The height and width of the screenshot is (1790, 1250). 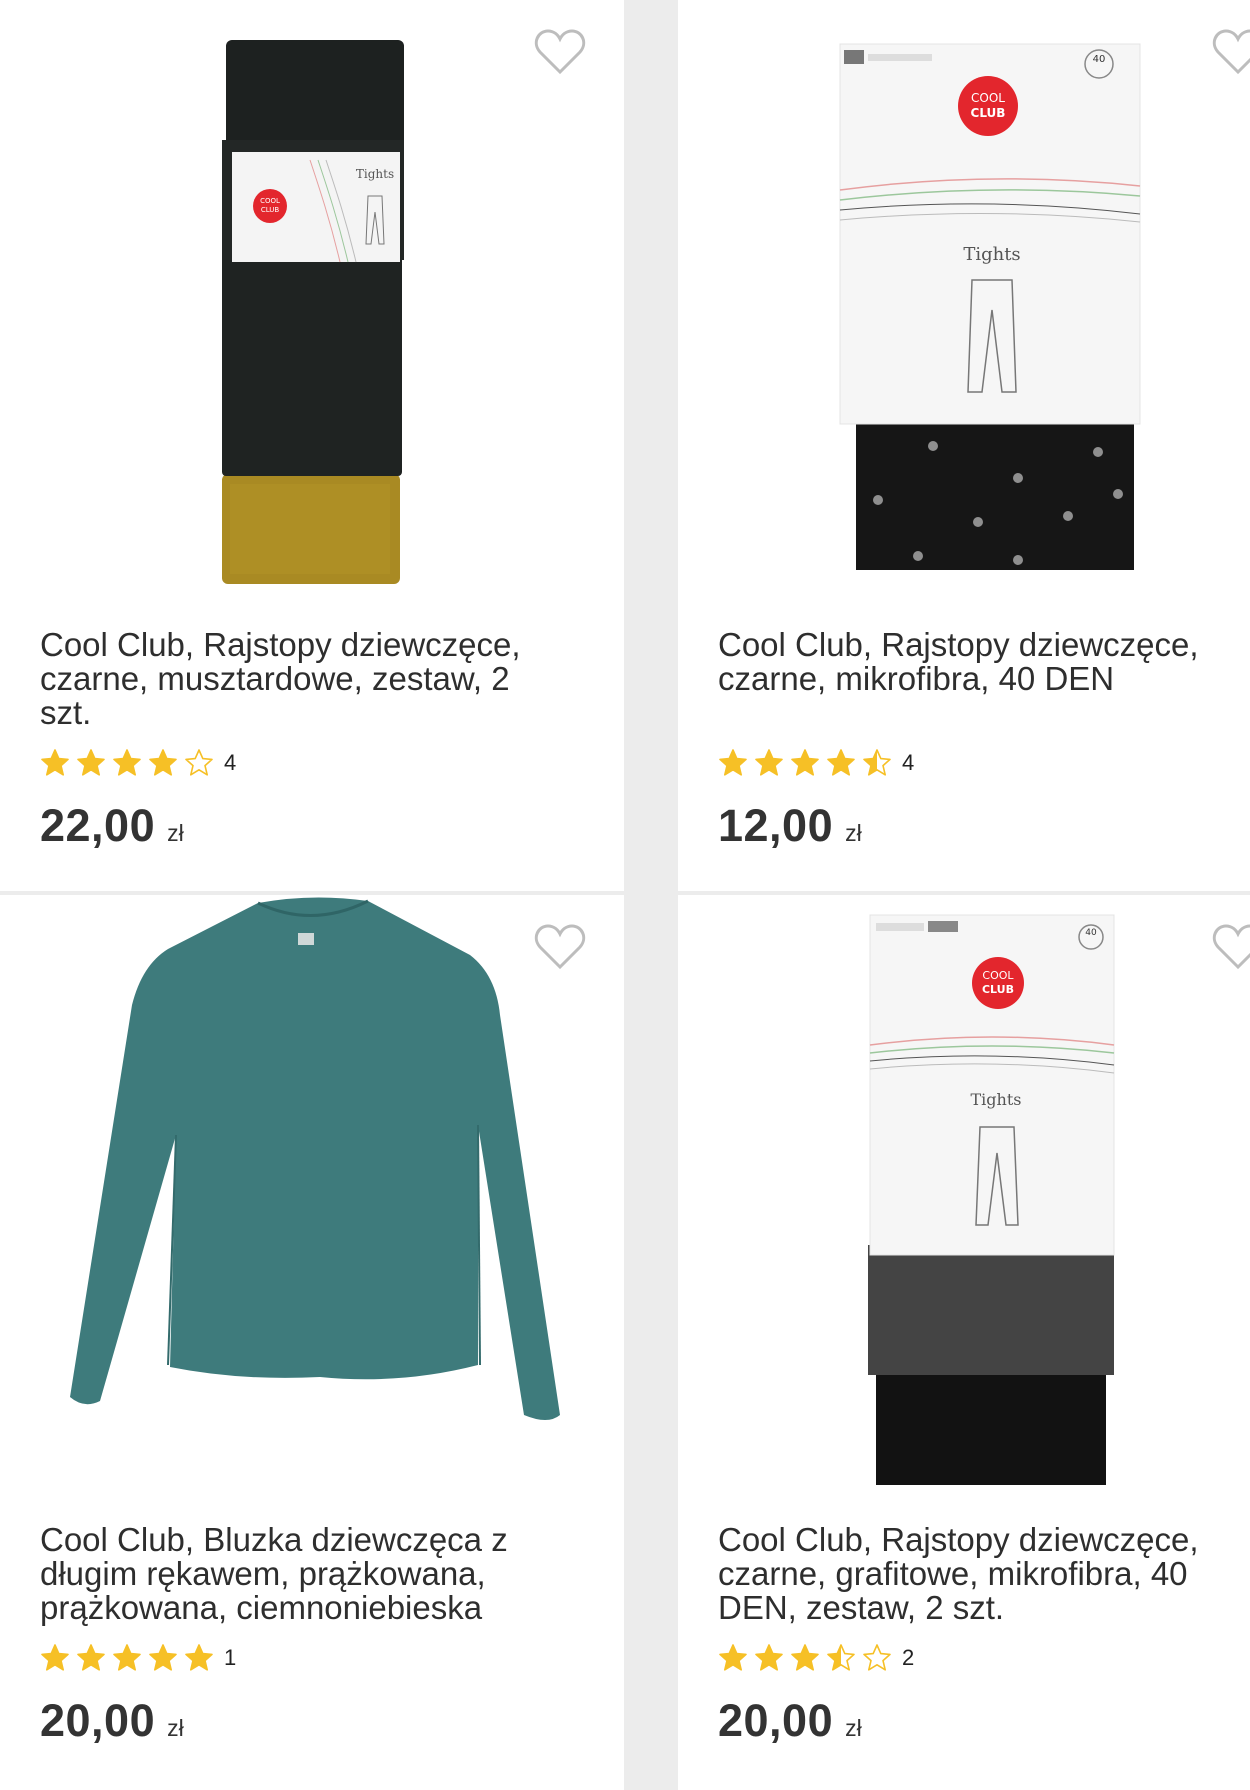 I want to click on product-rating: 2, so click(x=816, y=1658).